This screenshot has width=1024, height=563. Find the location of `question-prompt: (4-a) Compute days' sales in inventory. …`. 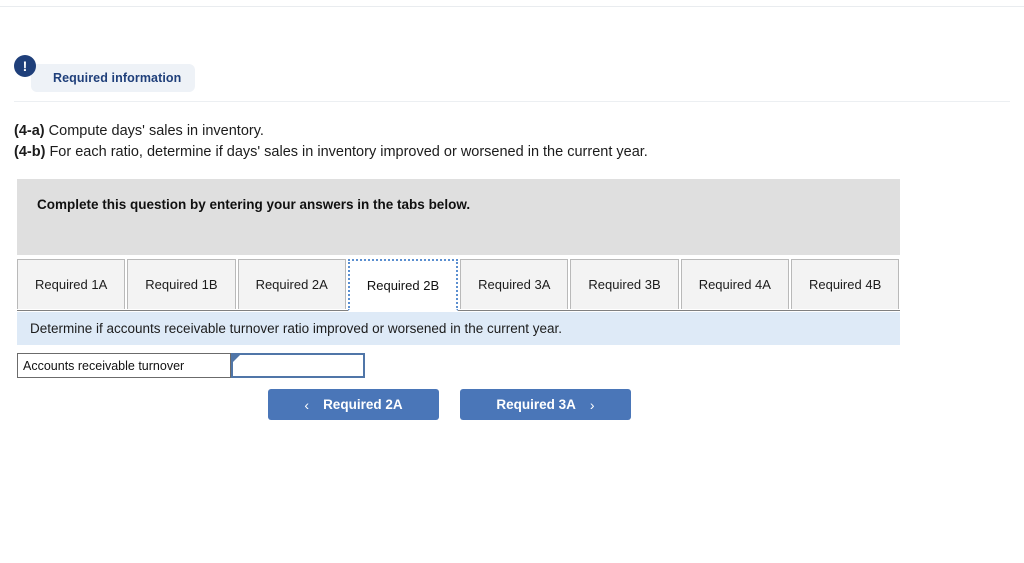

question-prompt: (4-a) Compute days' sales in inventory. … is located at coordinates (331, 142).